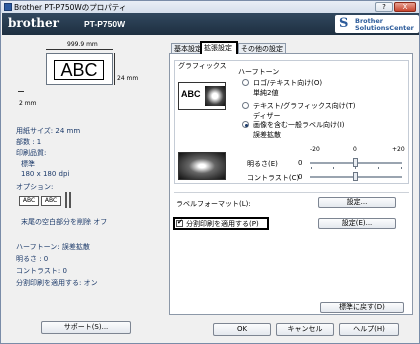 Image resolution: width=420 pixels, height=344 pixels. I want to click on restore-defaults-button: 標準に戻す(D), so click(362, 307).